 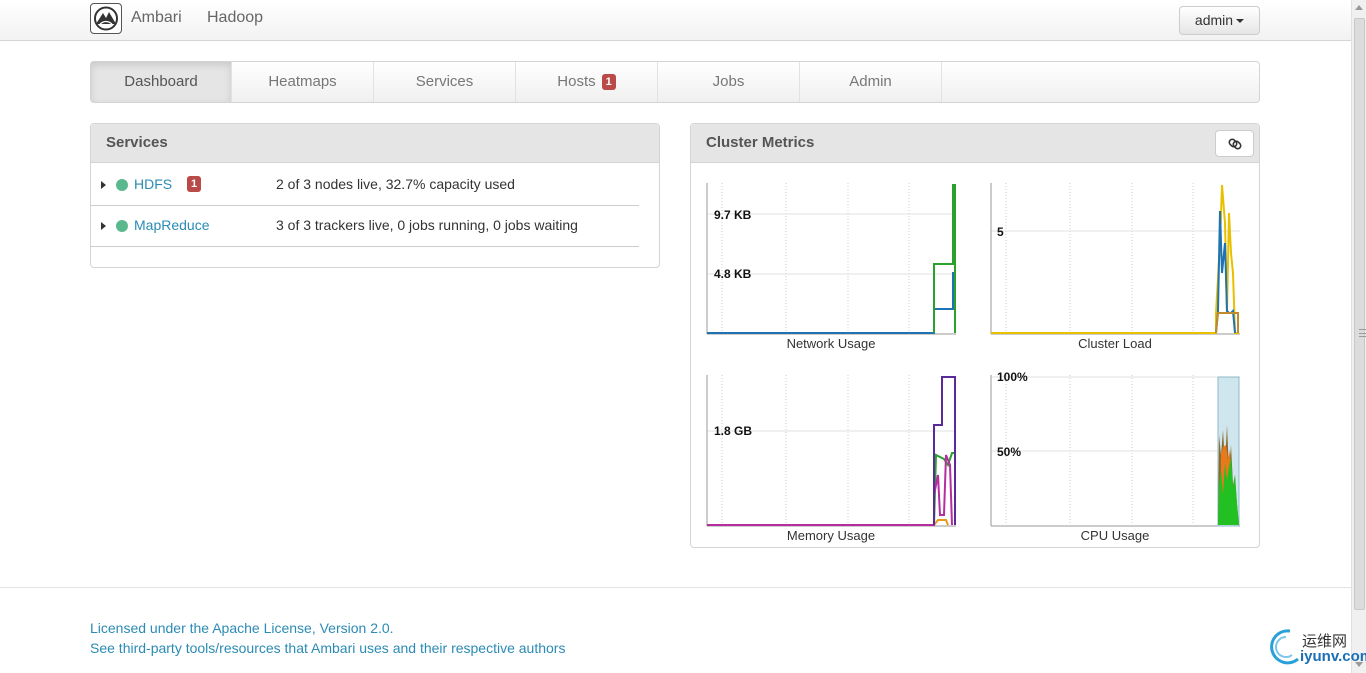 I want to click on scroll-up-arrow-icon, so click(x=1359, y=7).